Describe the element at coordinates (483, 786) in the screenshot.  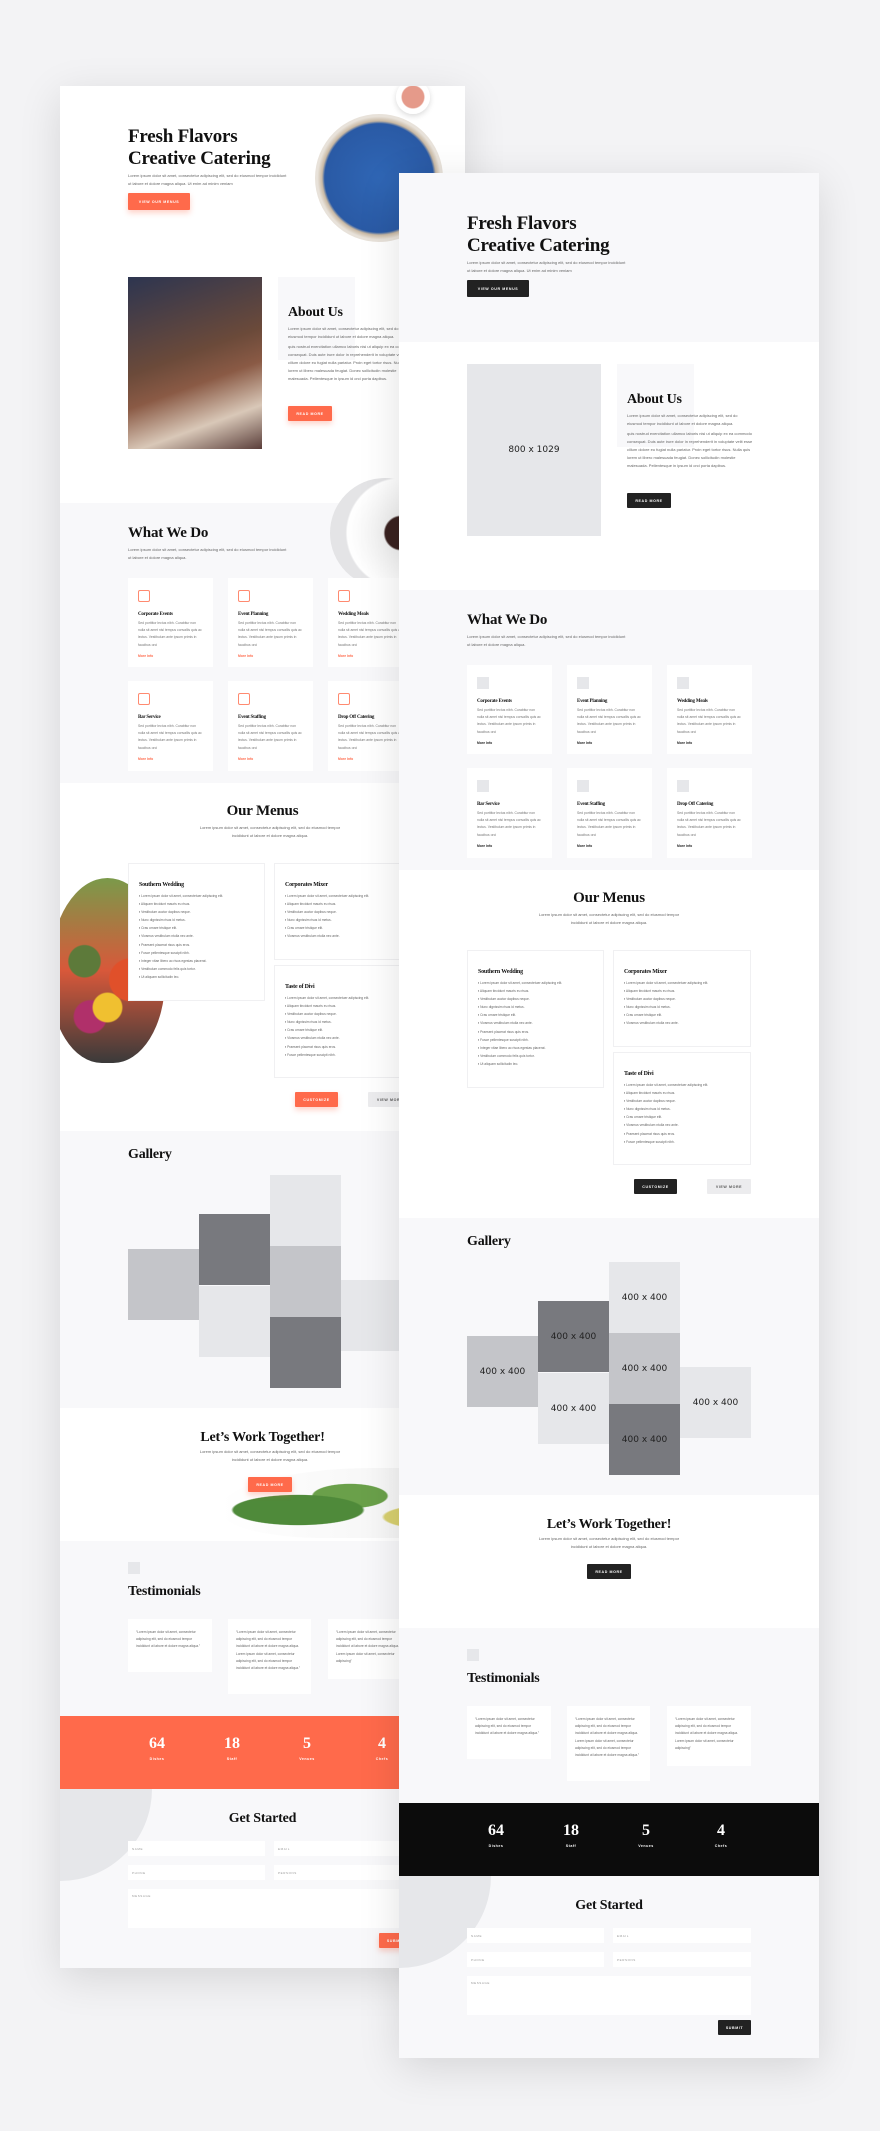
I see `cocktail-icon` at that location.